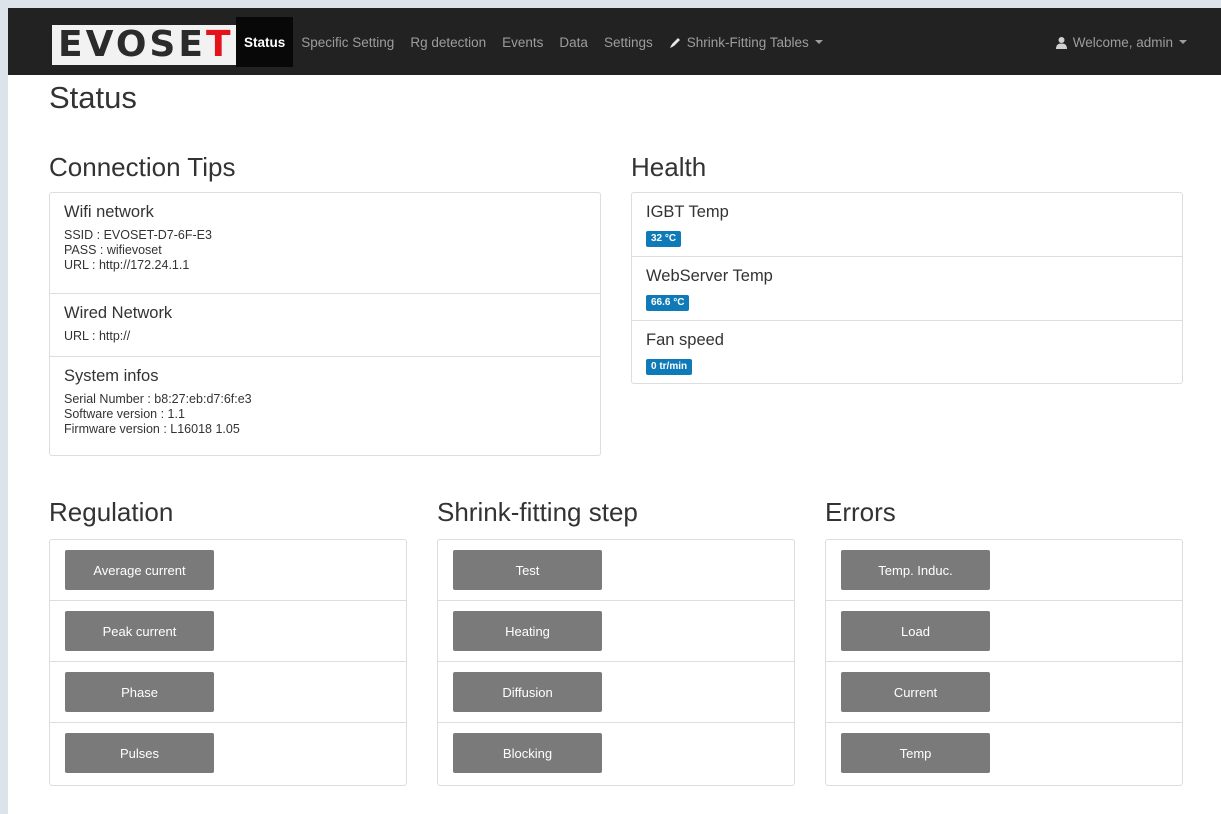  What do you see at coordinates (1004, 570) in the screenshot?
I see `list-item: Temp. Induc.` at bounding box center [1004, 570].